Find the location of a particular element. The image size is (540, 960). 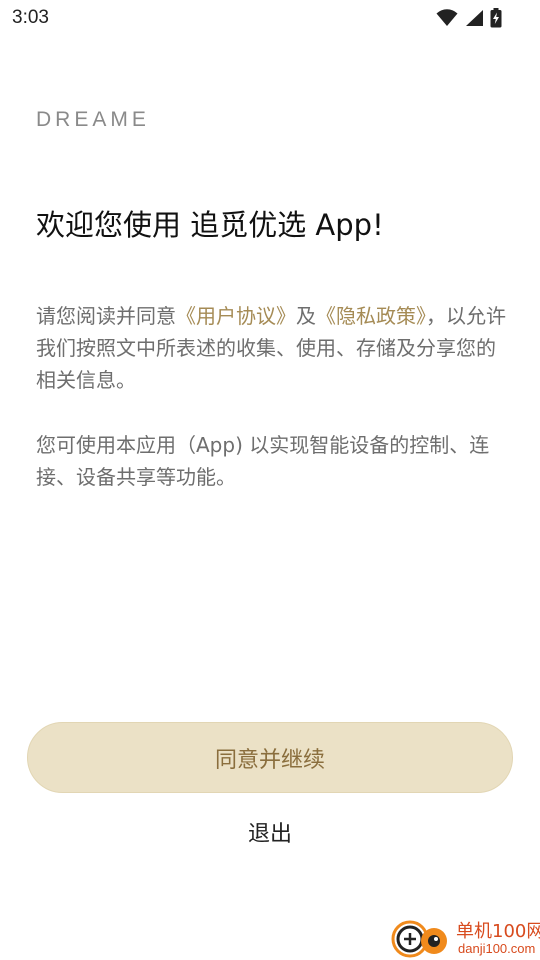

agree-continue-button: 同意并继续 is located at coordinates (270, 757).